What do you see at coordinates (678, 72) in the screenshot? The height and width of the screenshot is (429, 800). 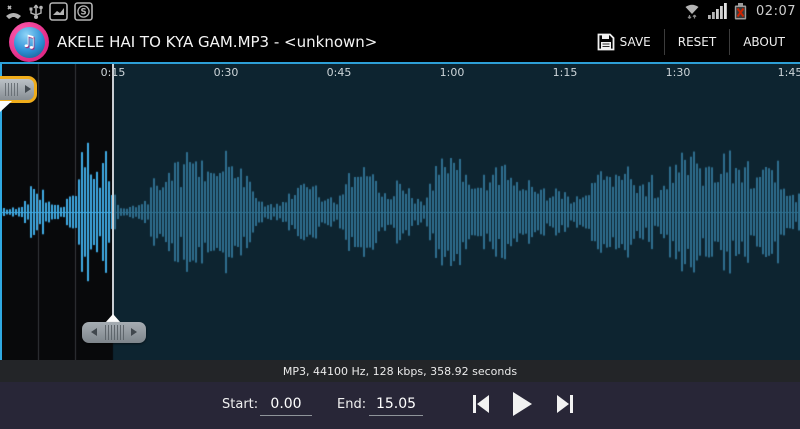 I see `timeline-label: 1:30` at bounding box center [678, 72].